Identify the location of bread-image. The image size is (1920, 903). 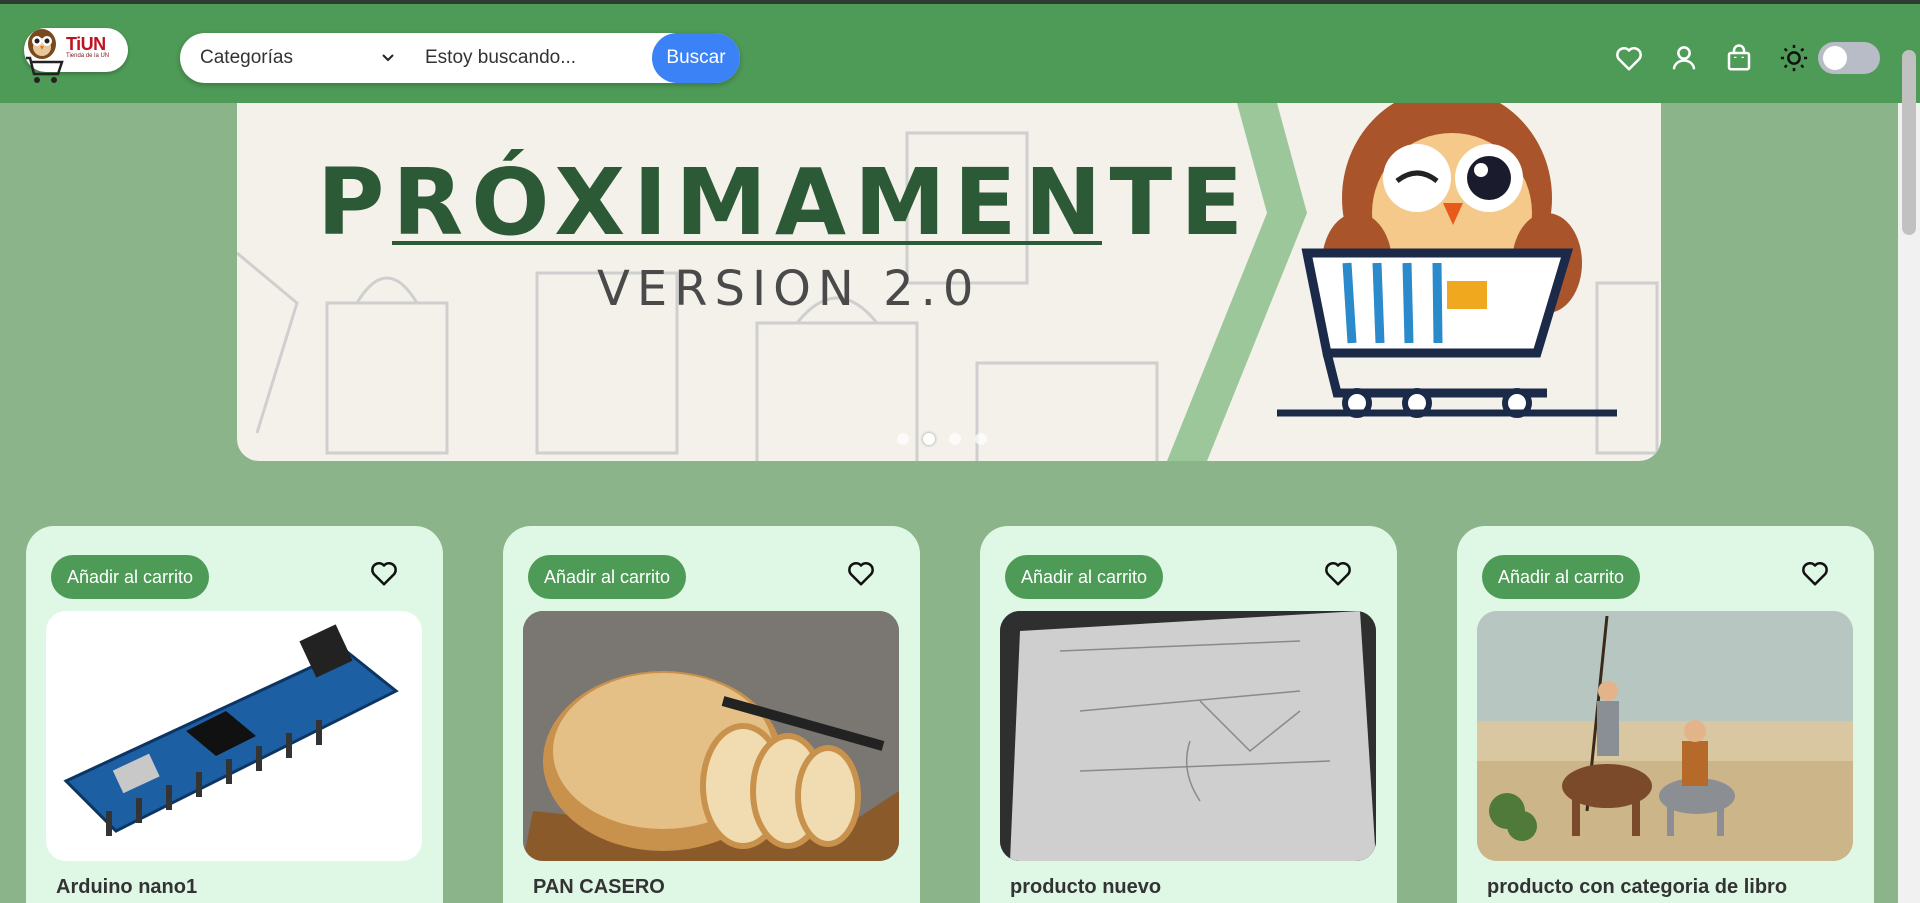
(711, 736).